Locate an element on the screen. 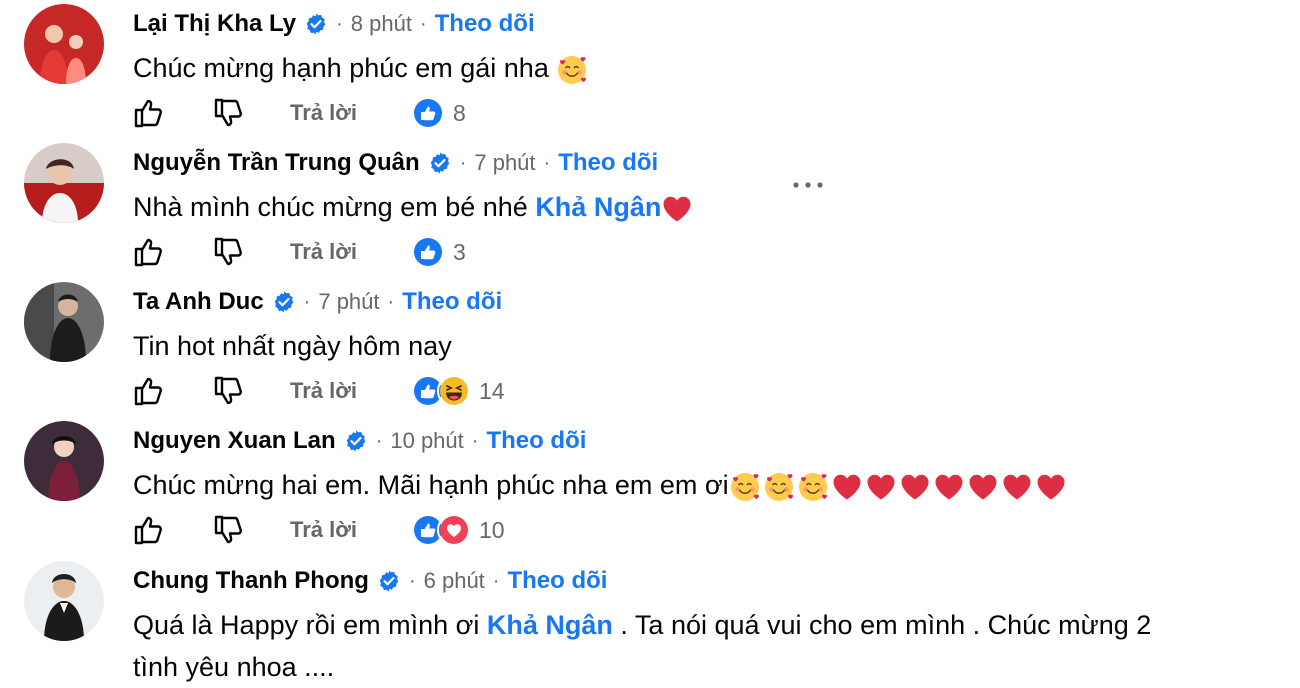  commenter-name: Nguyễn Trần Trung Quân is located at coordinates (276, 163).